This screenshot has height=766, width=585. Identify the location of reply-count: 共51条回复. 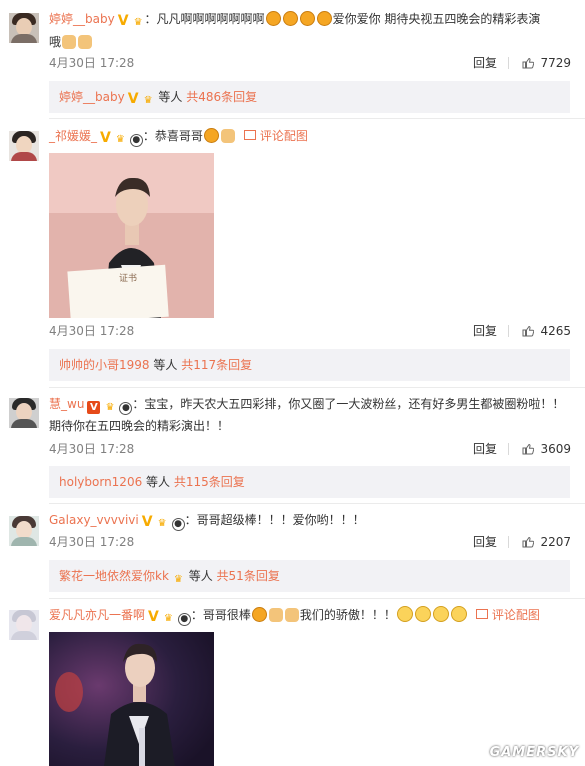
(248, 576).